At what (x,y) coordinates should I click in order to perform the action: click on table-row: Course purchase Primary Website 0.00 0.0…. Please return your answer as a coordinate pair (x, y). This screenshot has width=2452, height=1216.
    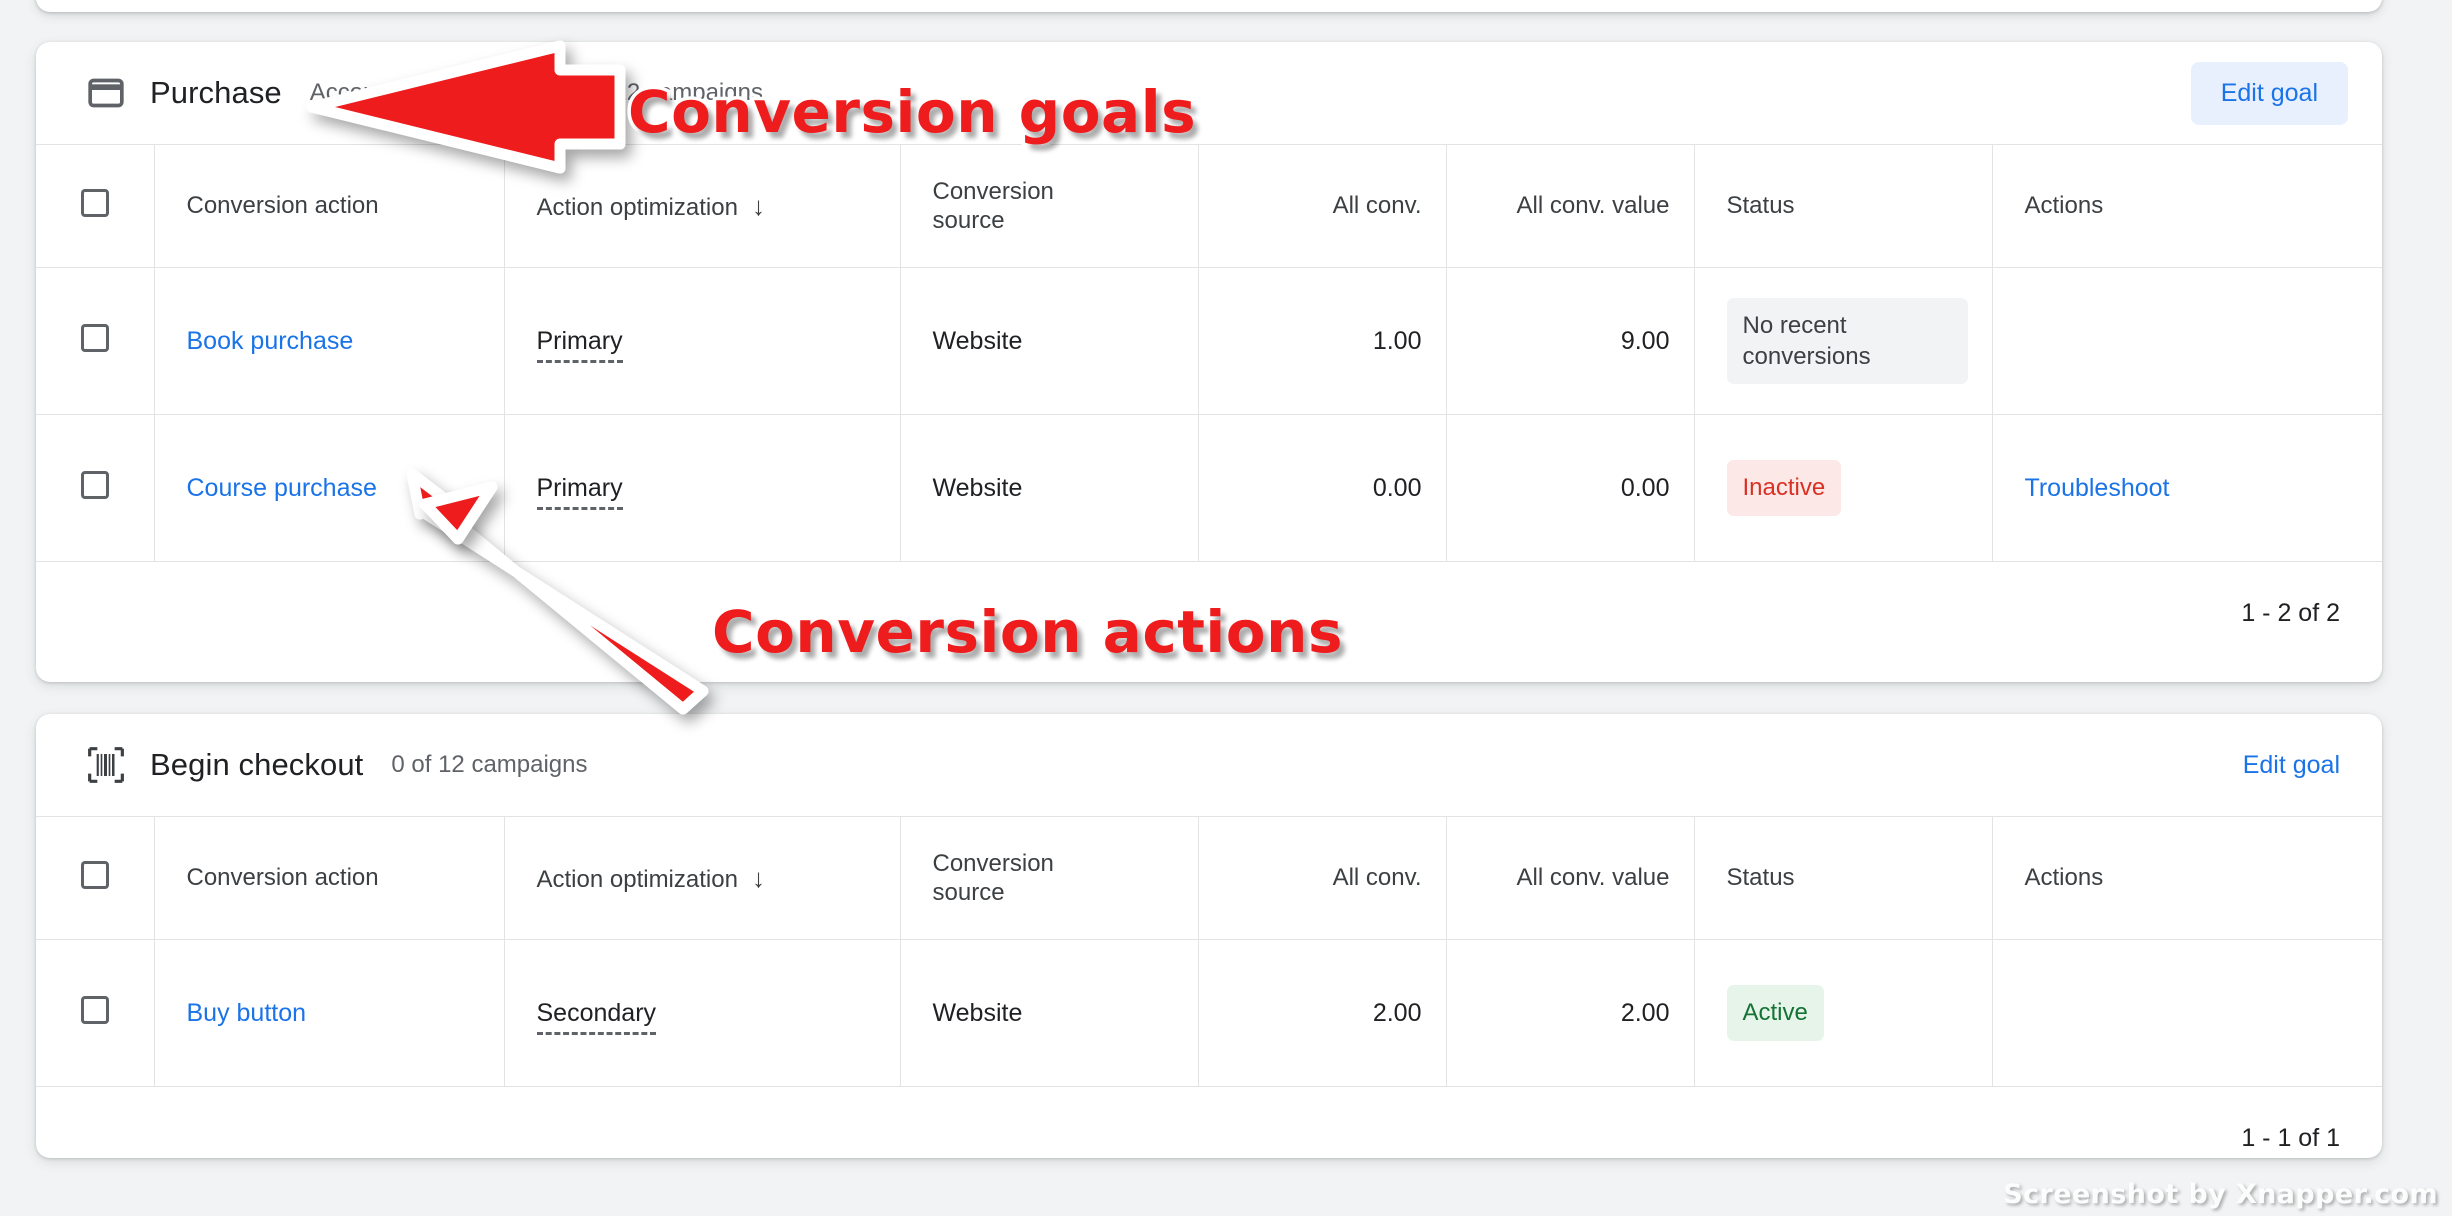
    Looking at the image, I should click on (1209, 487).